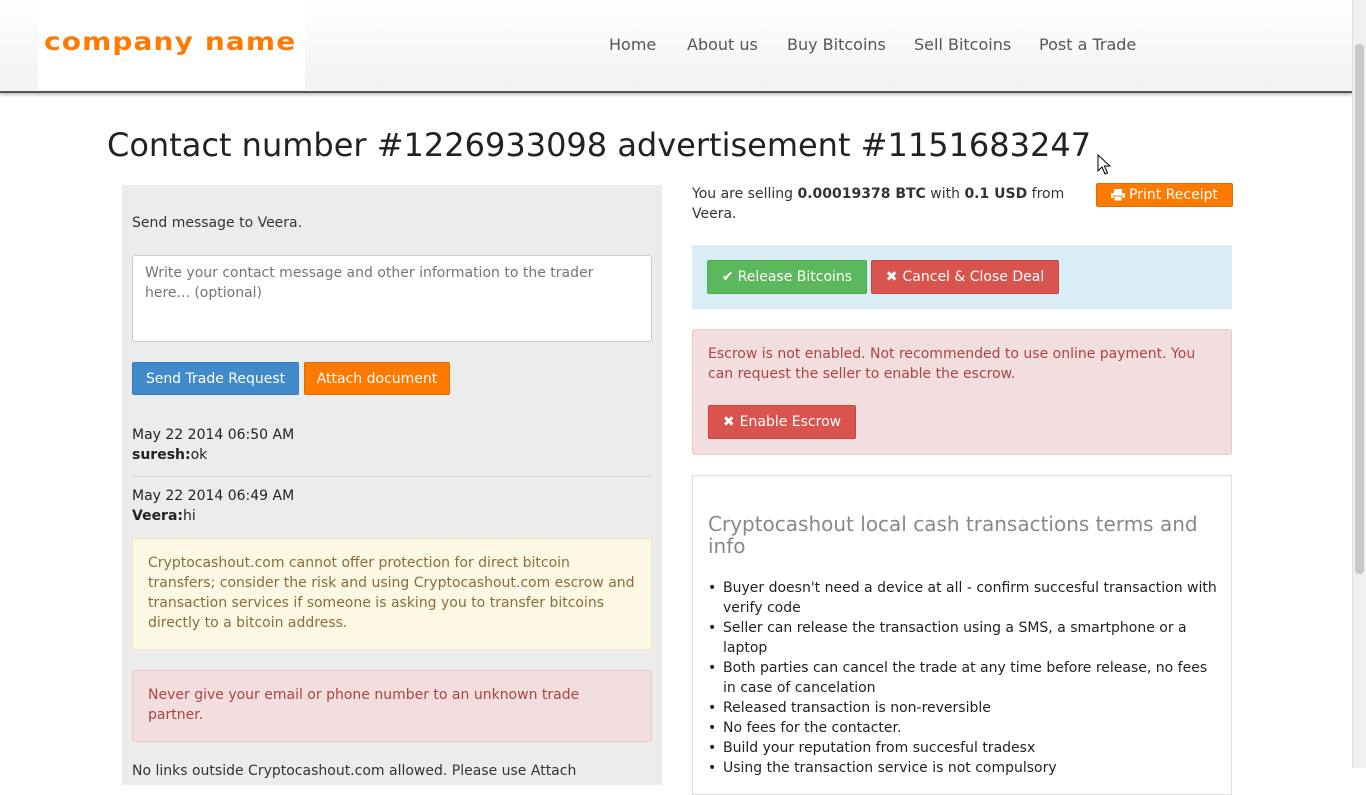 This screenshot has height=795, width=1366. Describe the element at coordinates (632, 44) in the screenshot. I see `nav-home: Home` at that location.